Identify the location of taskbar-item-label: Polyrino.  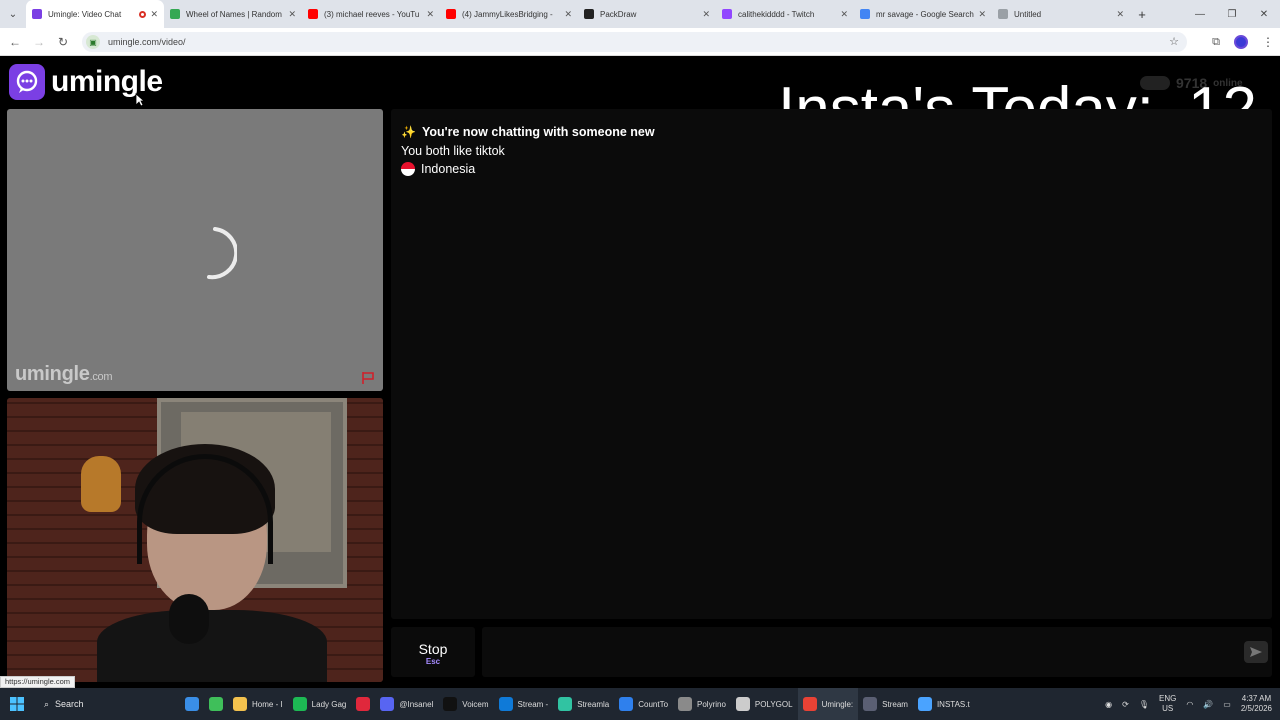
(711, 704).